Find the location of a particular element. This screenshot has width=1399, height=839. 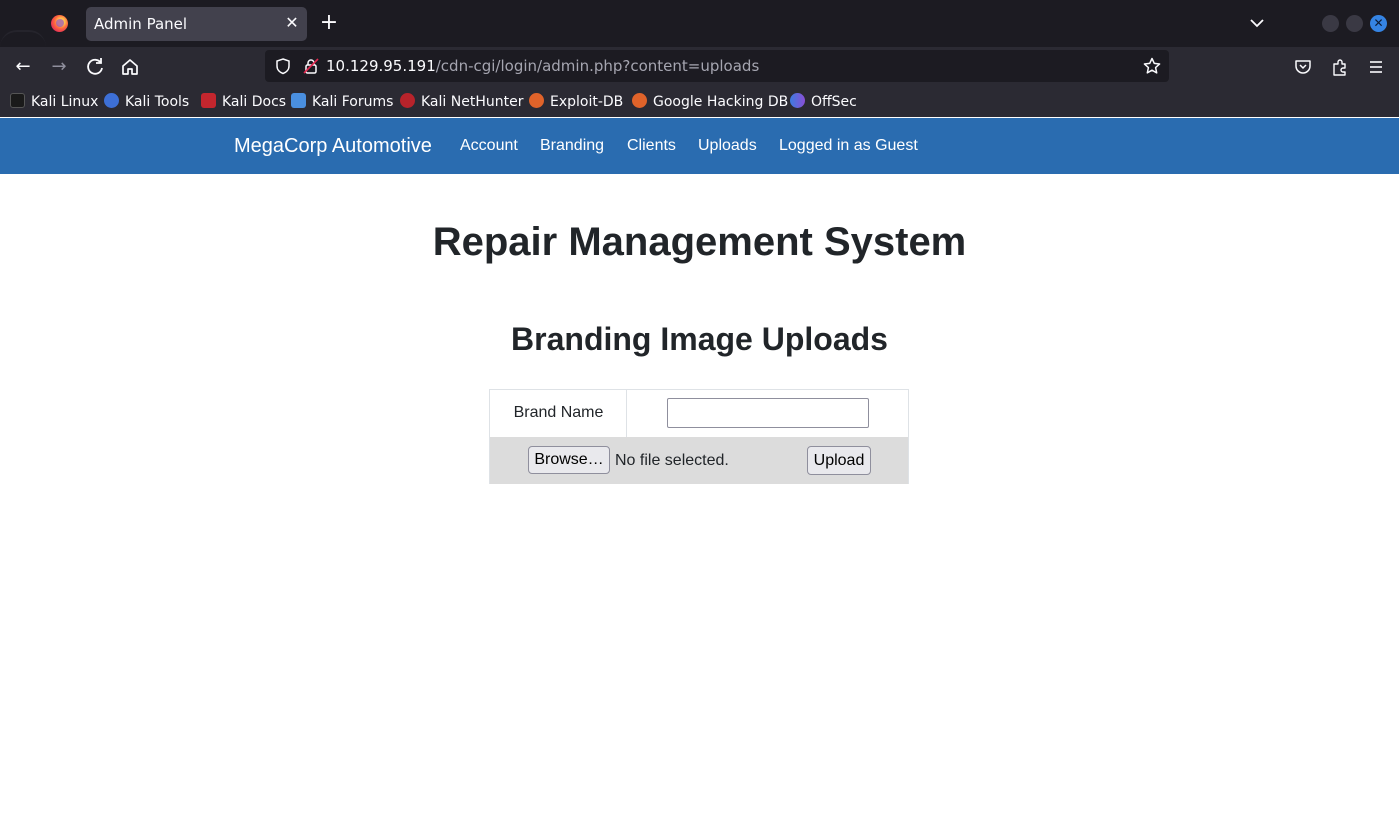

bookmark-label: Kali Tools is located at coordinates (157, 102).